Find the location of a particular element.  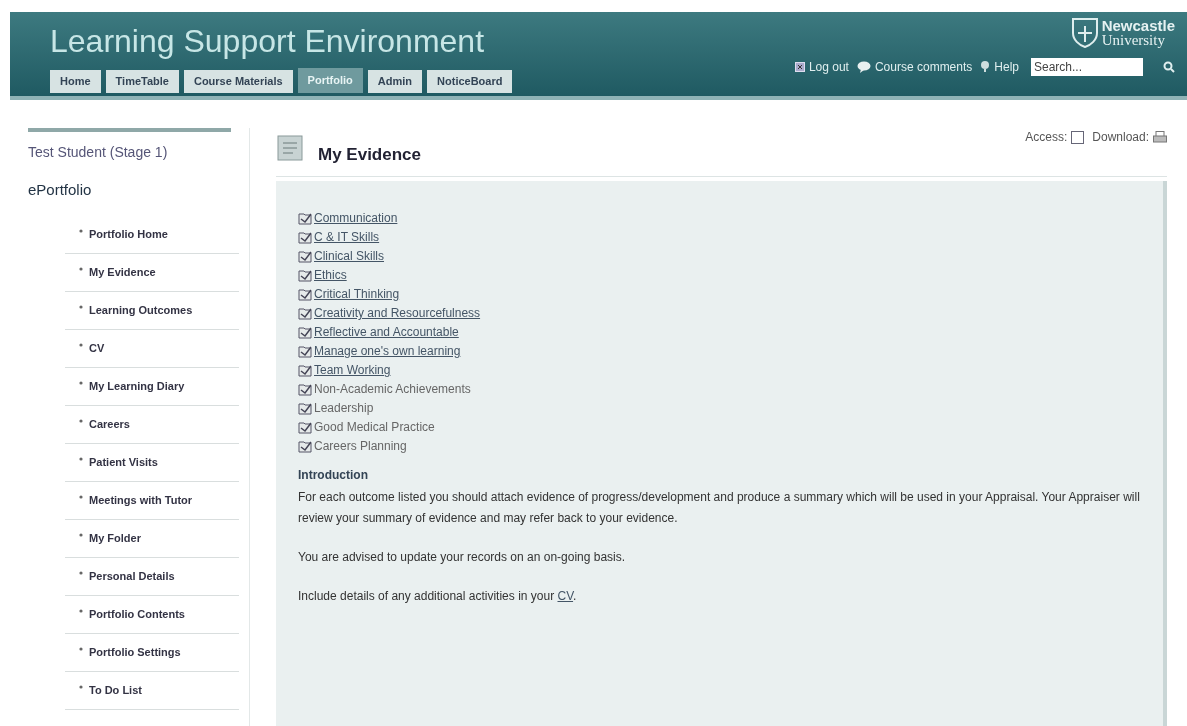

header-link: Log out is located at coordinates (828, 67).